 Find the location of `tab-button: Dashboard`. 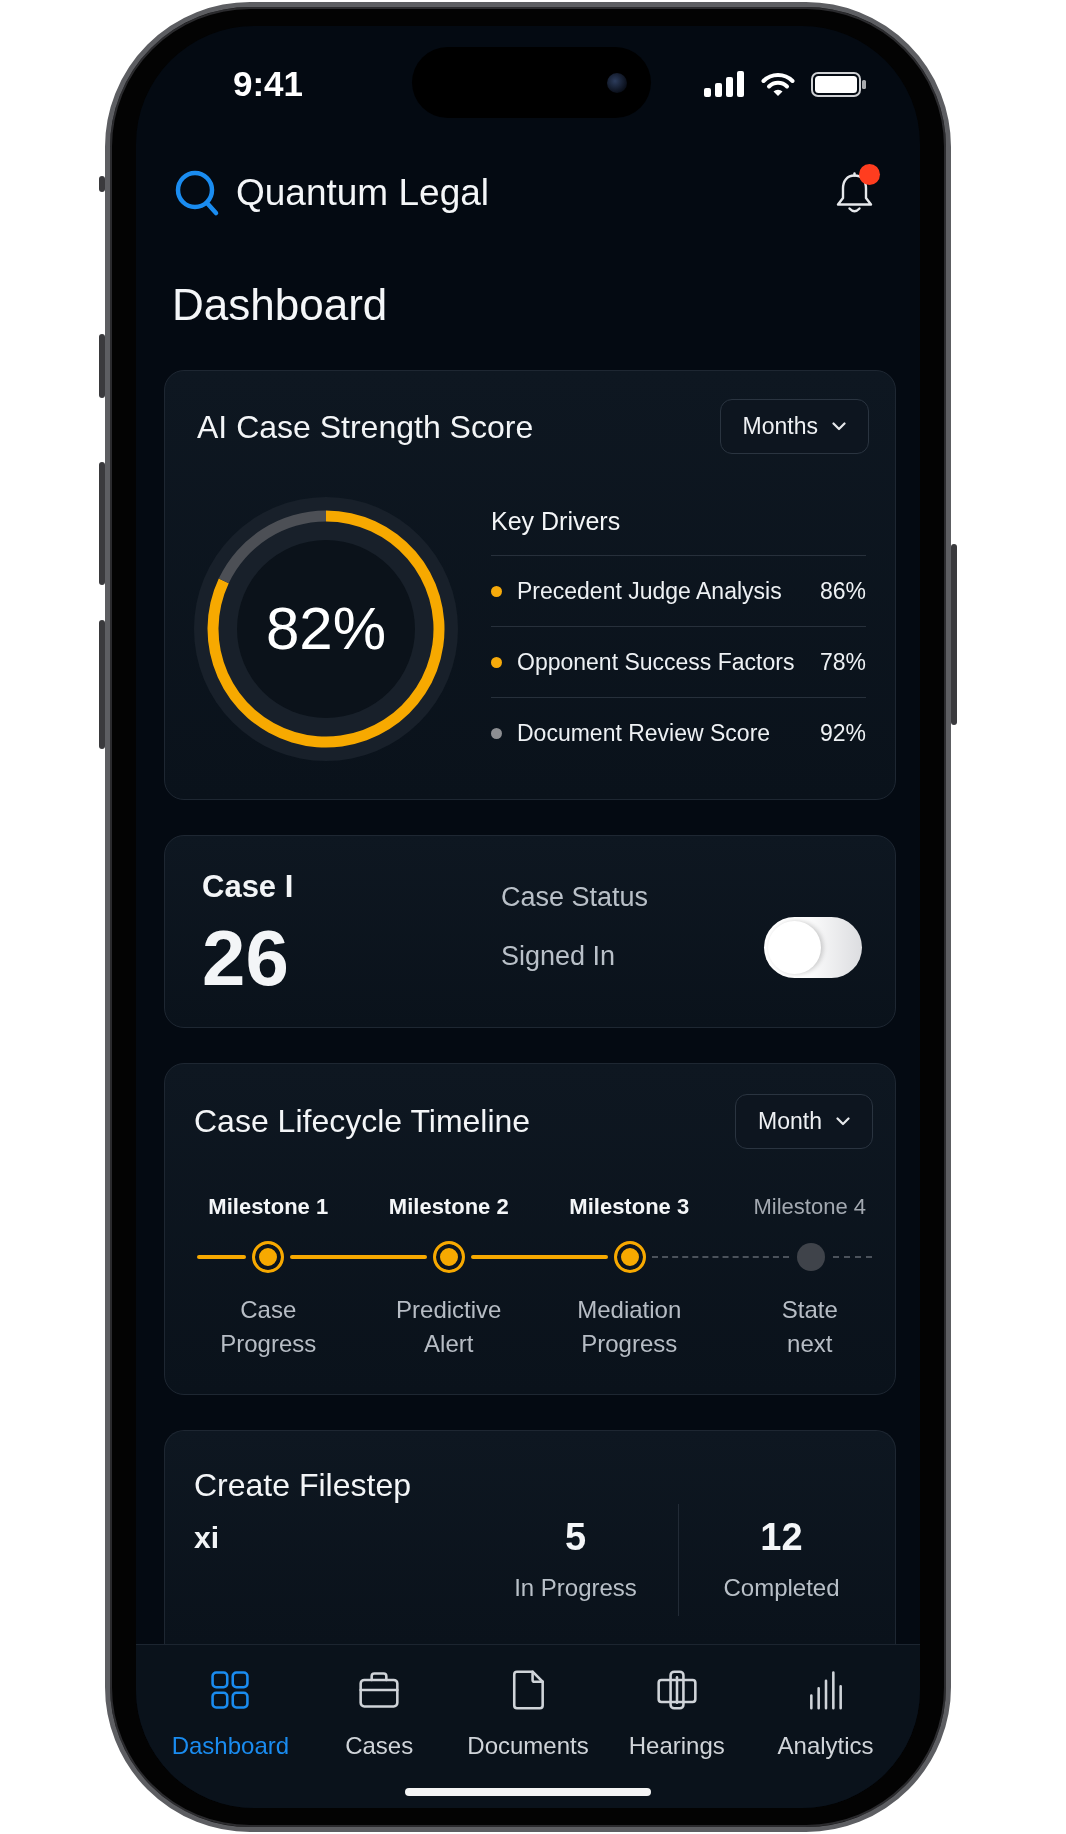

tab-button: Dashboard is located at coordinates (230, 1714).